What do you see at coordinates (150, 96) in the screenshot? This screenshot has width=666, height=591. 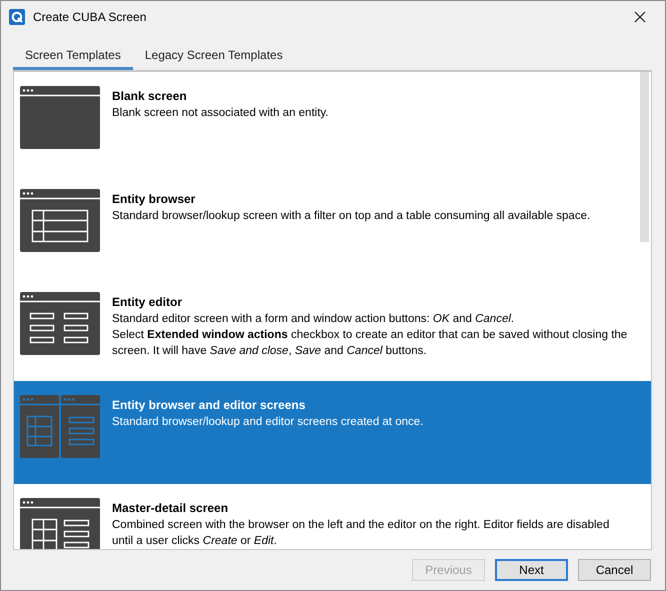 I see `template-title: Blank screen` at bounding box center [150, 96].